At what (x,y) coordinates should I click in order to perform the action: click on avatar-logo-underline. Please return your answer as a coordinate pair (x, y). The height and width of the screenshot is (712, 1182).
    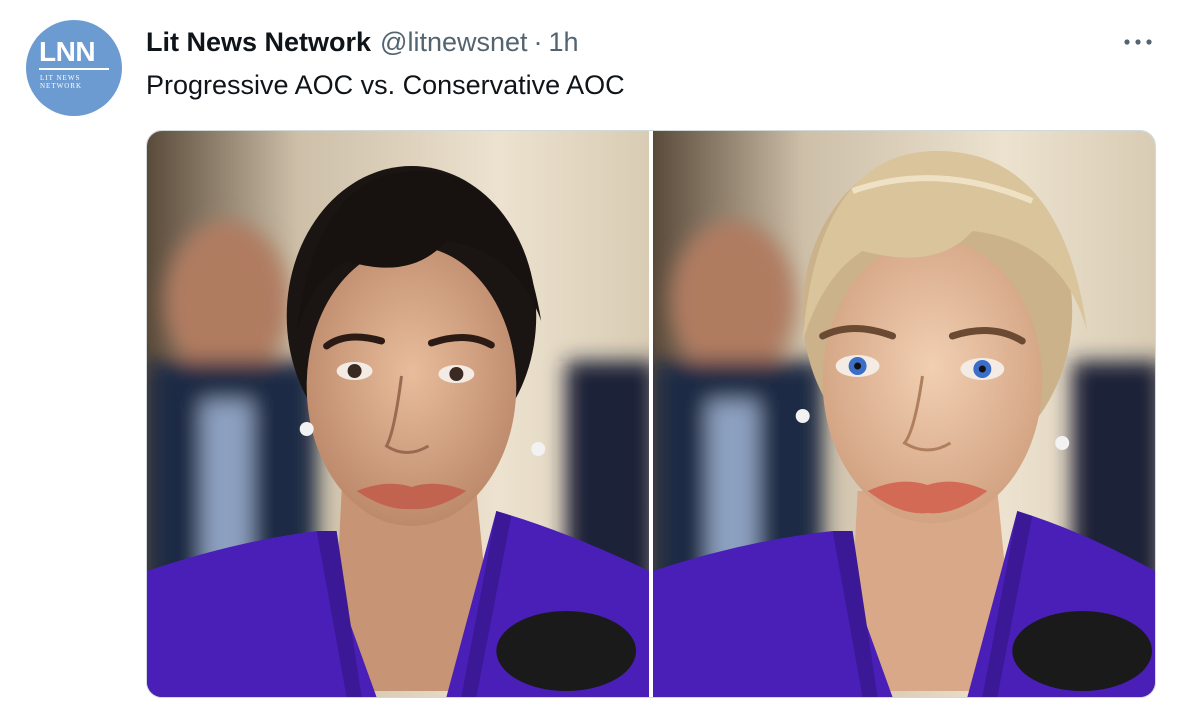
    Looking at the image, I should click on (74, 69).